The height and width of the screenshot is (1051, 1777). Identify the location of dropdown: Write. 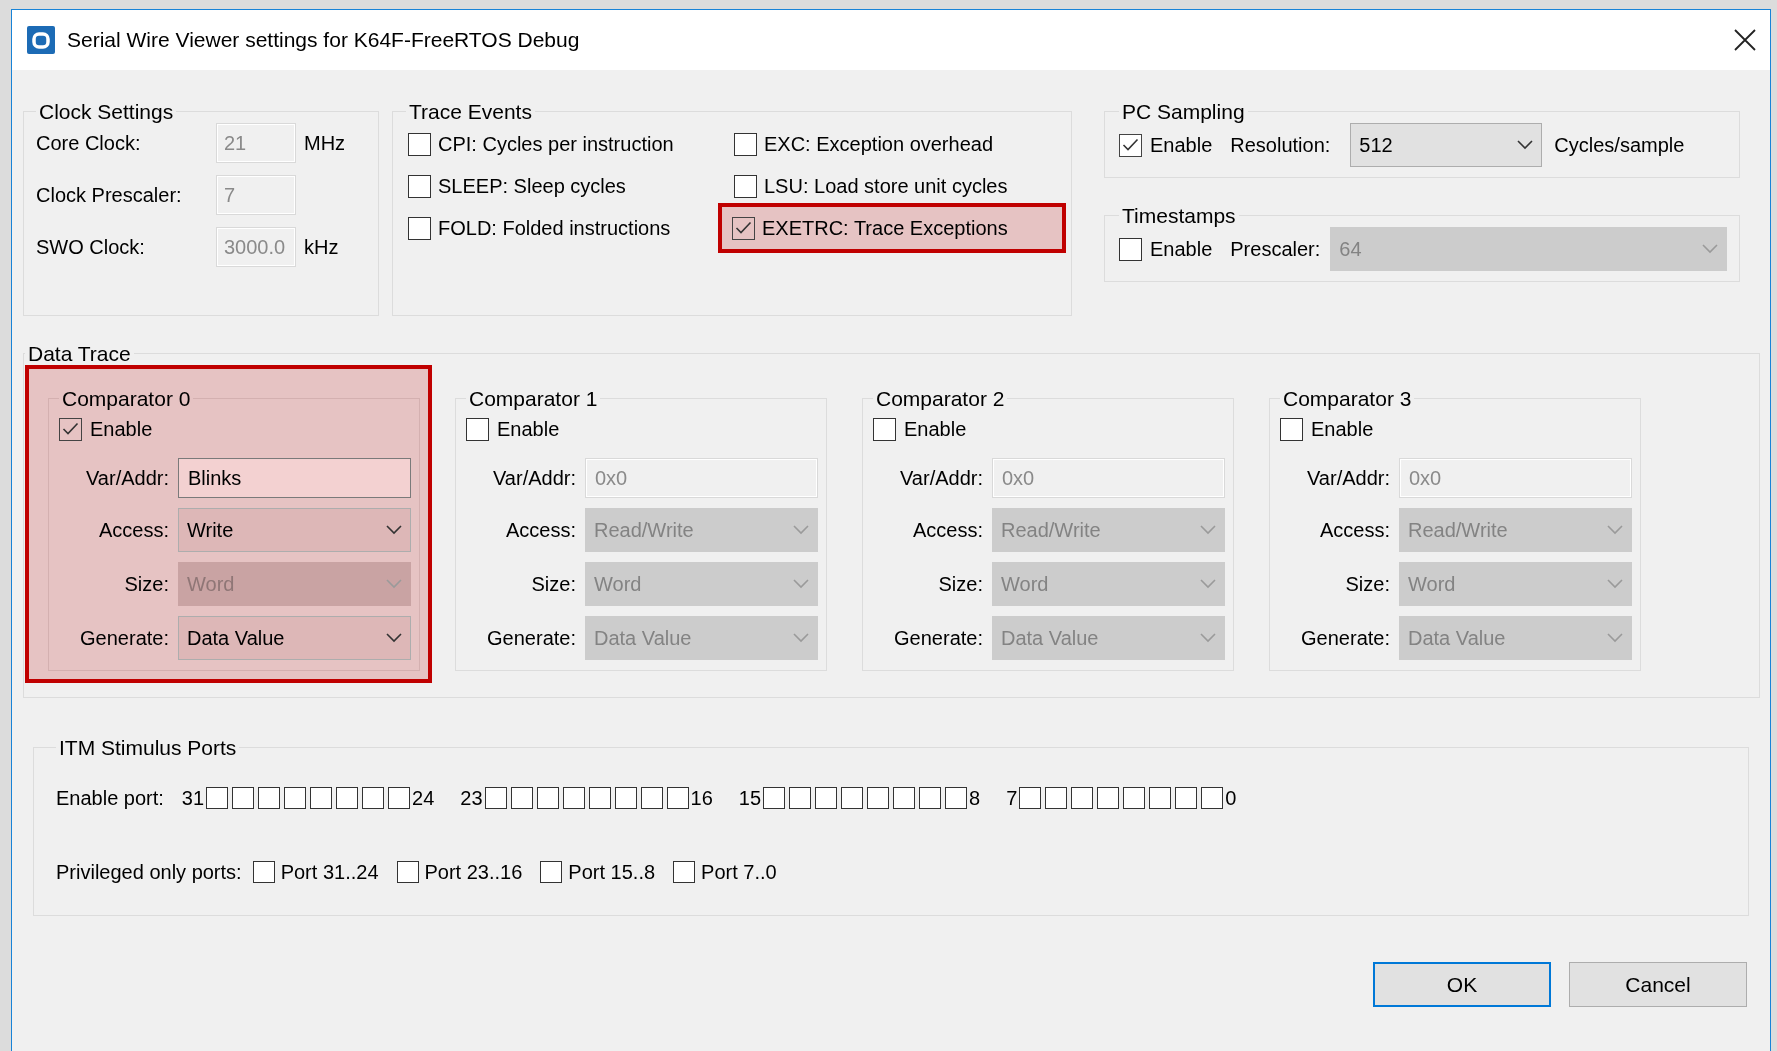
(294, 530).